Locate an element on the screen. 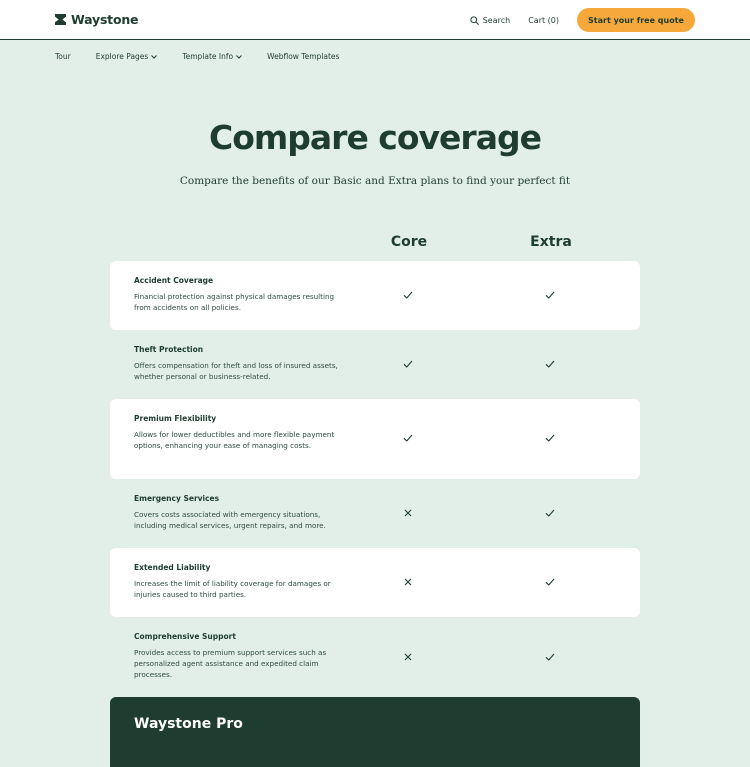  search-button: Search is located at coordinates (490, 20).